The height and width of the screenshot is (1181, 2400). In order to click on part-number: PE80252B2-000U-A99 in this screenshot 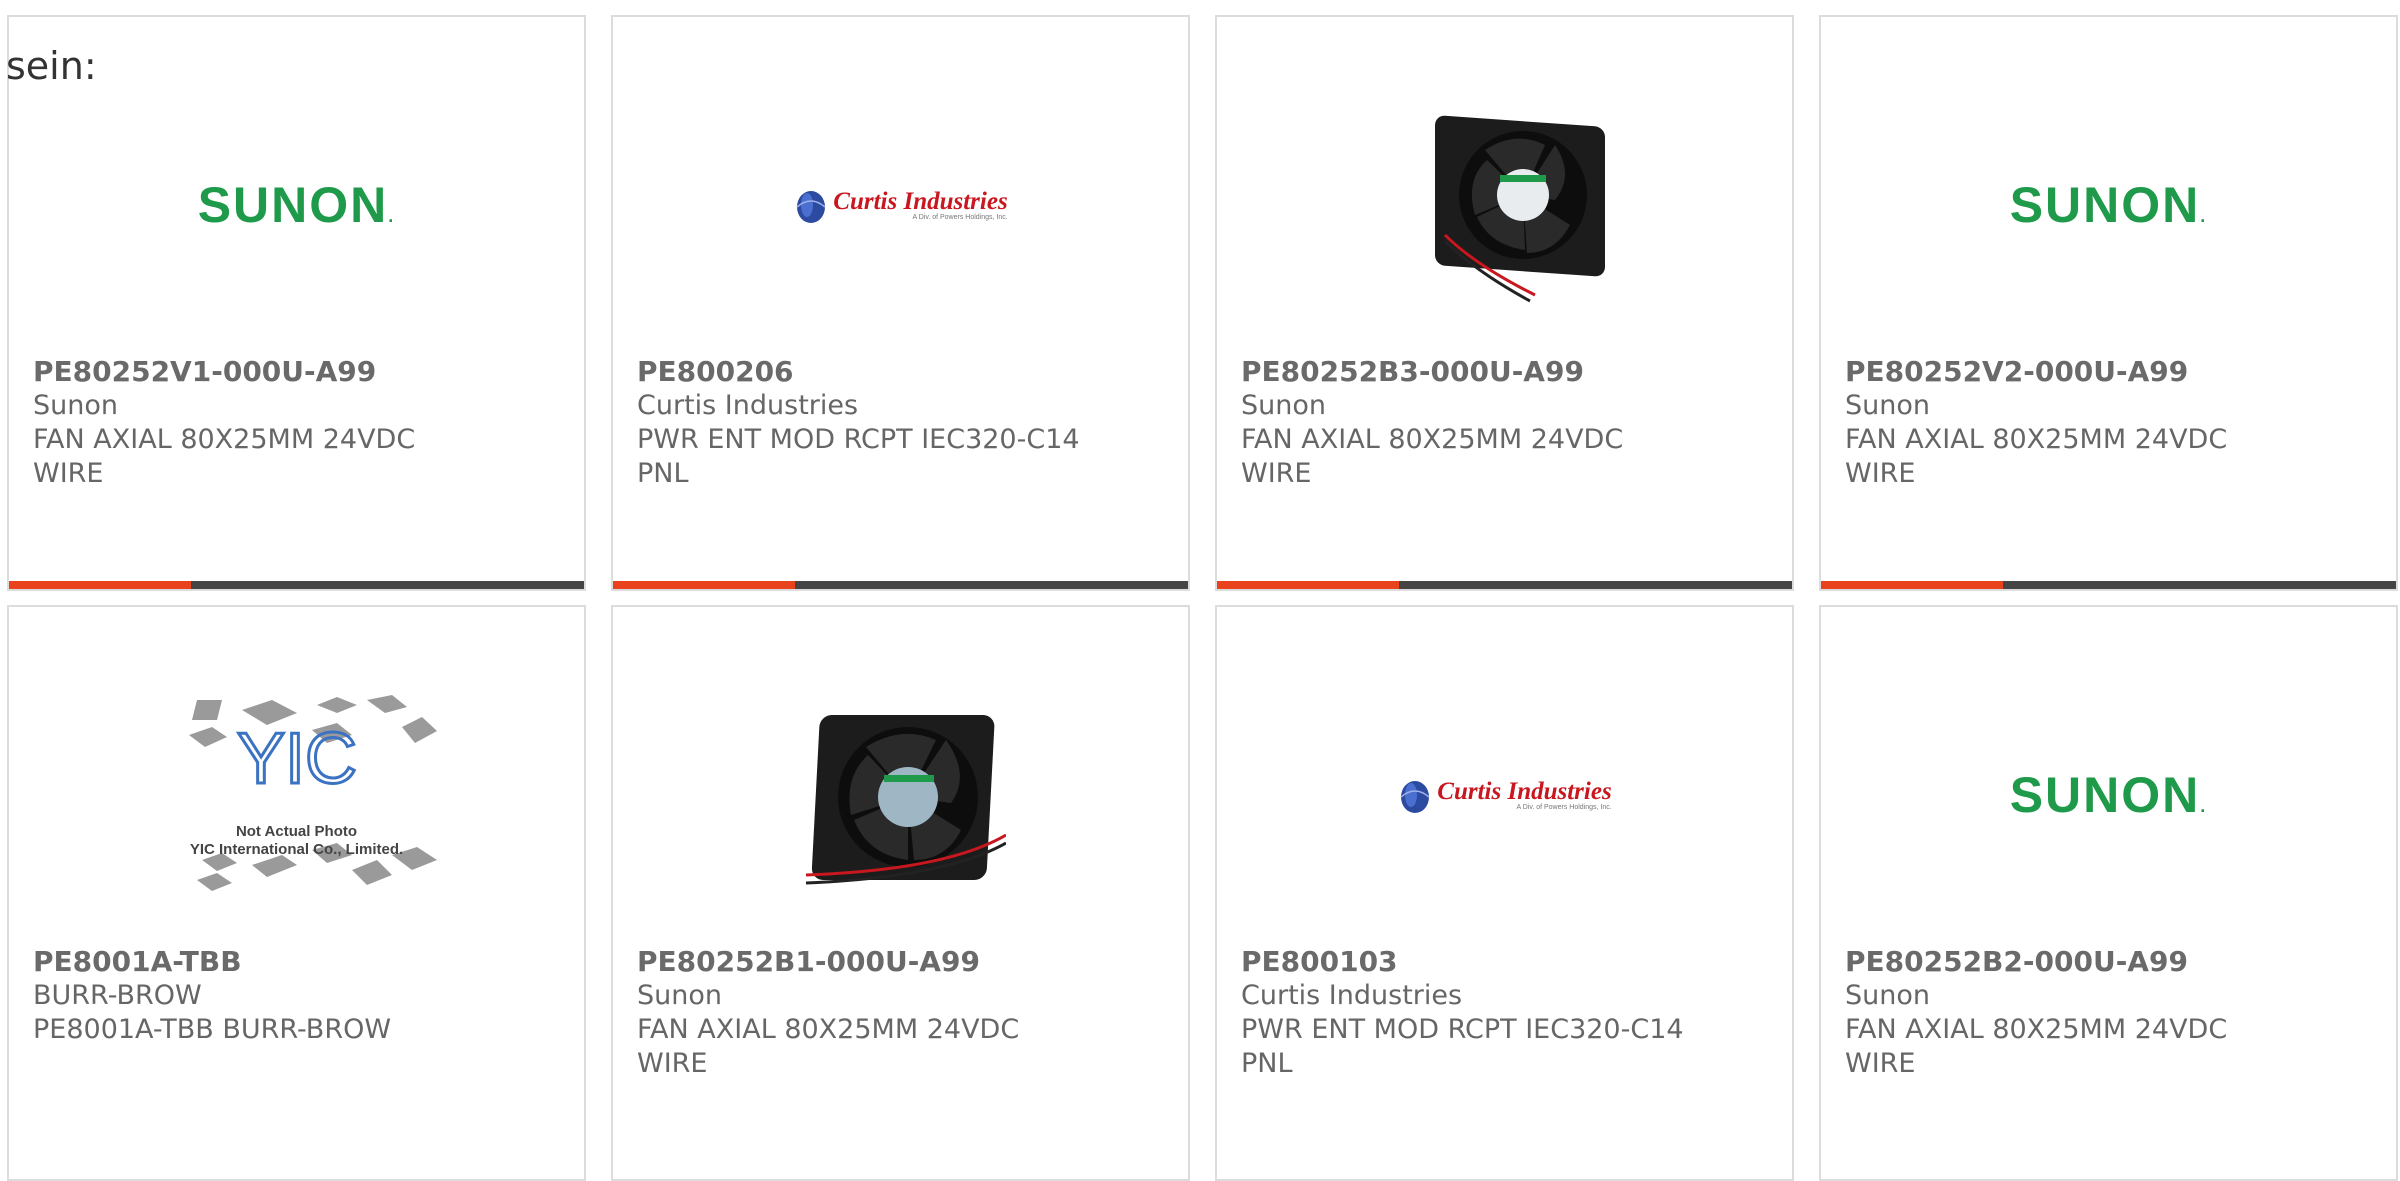, I will do `click(2110, 962)`.